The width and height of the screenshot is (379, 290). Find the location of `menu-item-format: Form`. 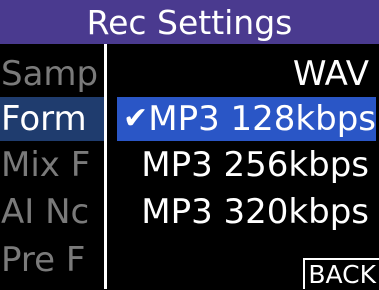

menu-item-format: Form is located at coordinates (52, 119).